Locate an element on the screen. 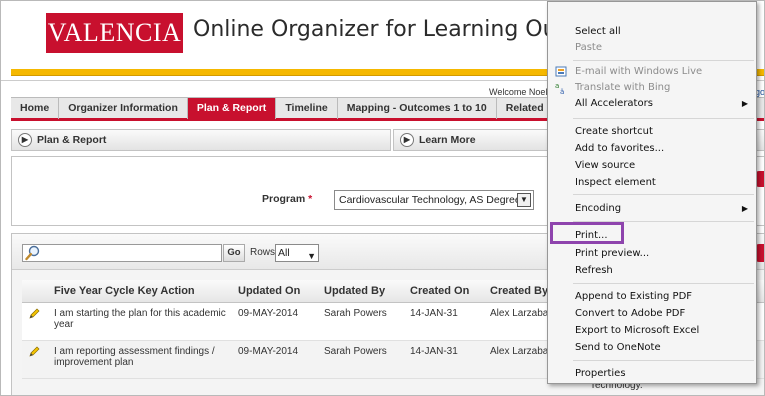 This screenshot has height=396, width=765. program-label: Program * is located at coordinates (287, 199).